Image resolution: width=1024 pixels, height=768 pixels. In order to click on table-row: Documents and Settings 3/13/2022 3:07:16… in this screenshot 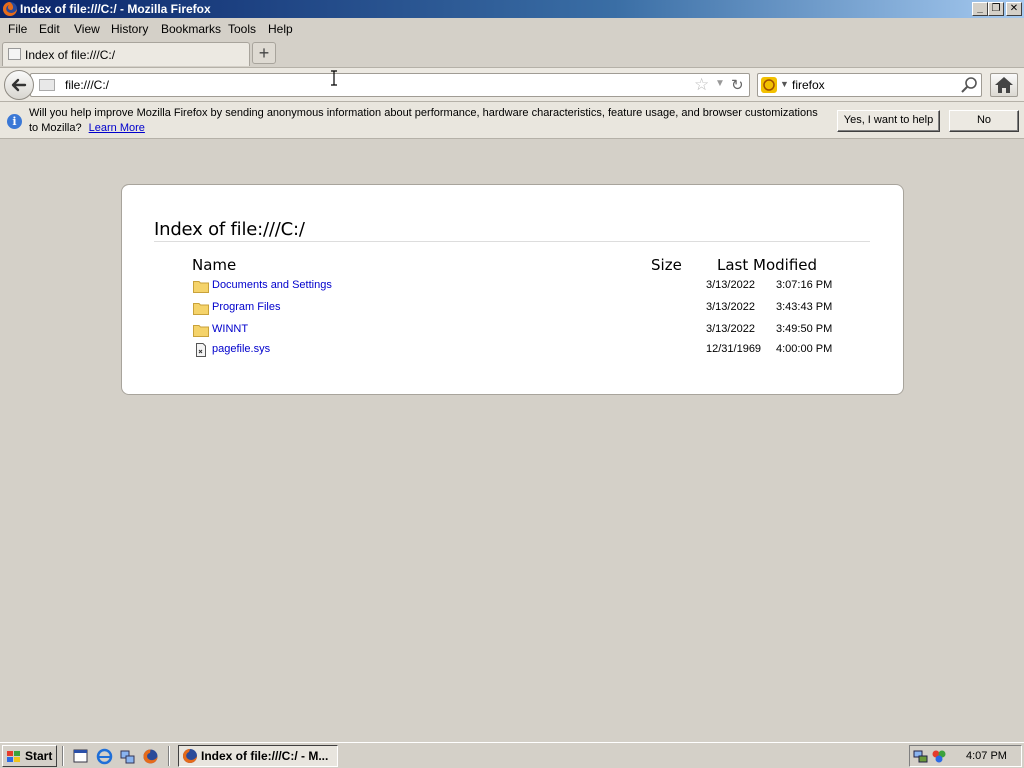, I will do `click(512, 287)`.